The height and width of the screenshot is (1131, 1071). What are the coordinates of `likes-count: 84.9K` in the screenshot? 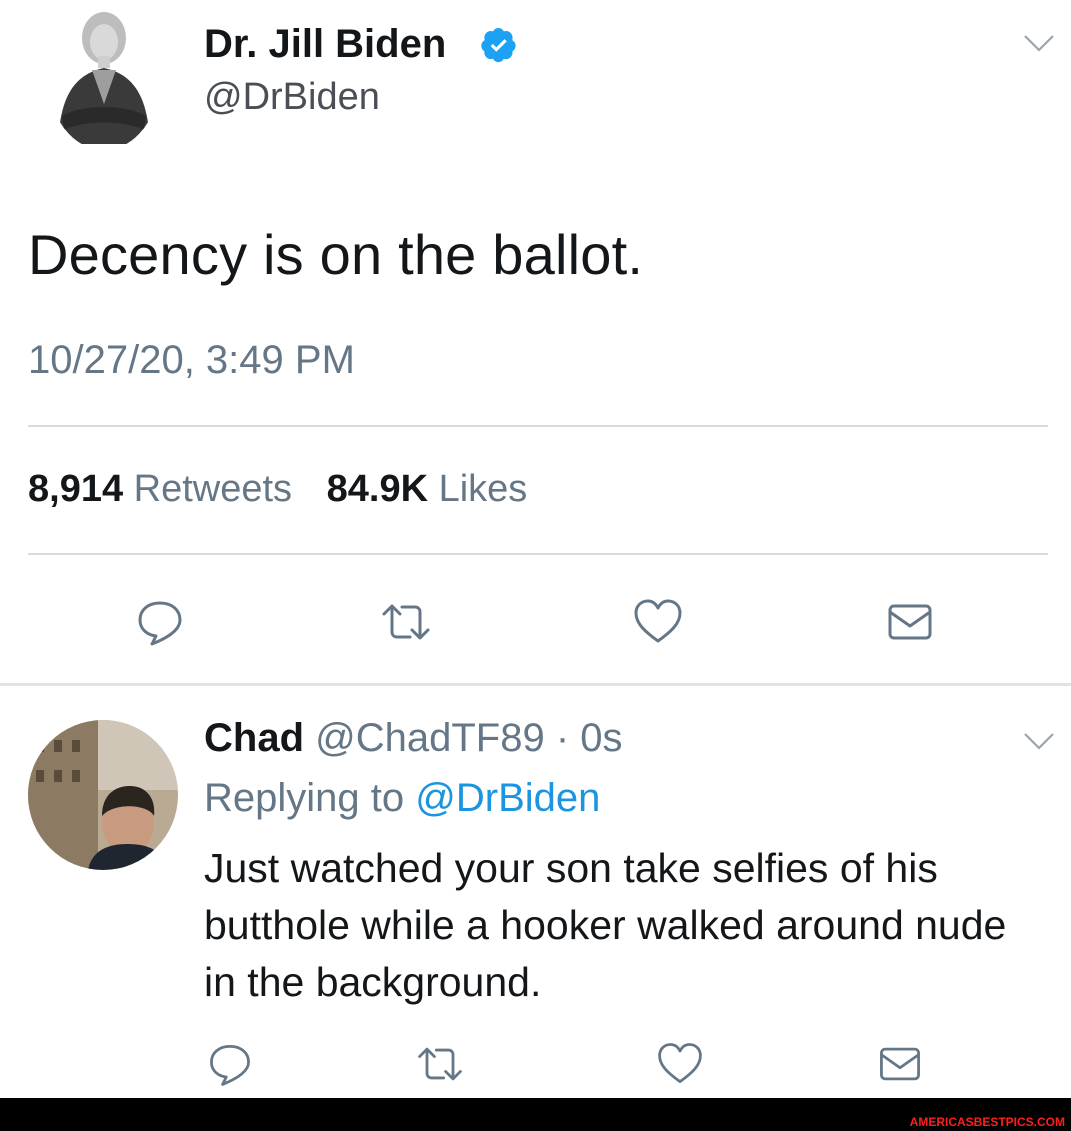 It's located at (377, 489).